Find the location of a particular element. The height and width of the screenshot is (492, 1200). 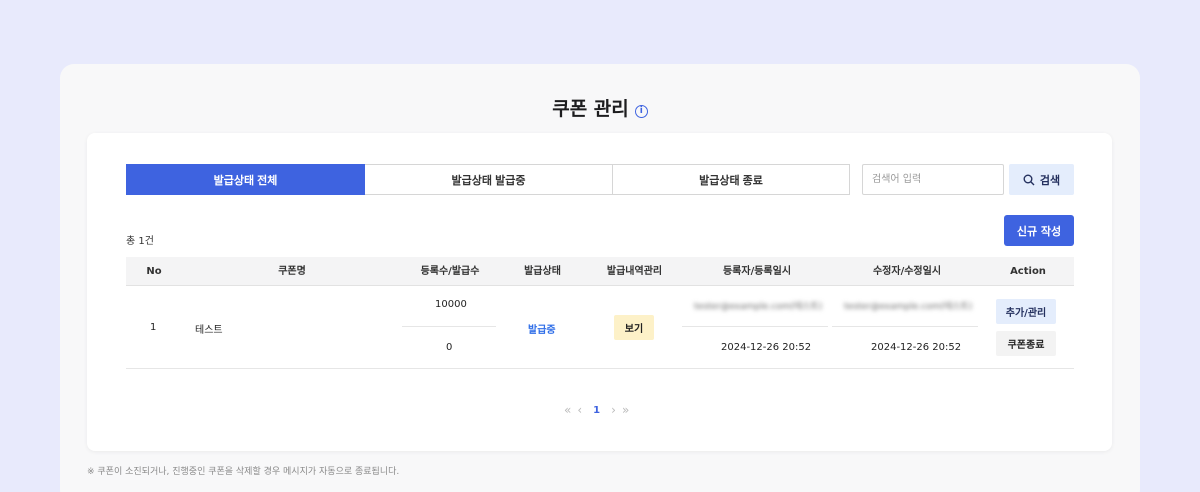

first-page-icon: « is located at coordinates (567, 410).